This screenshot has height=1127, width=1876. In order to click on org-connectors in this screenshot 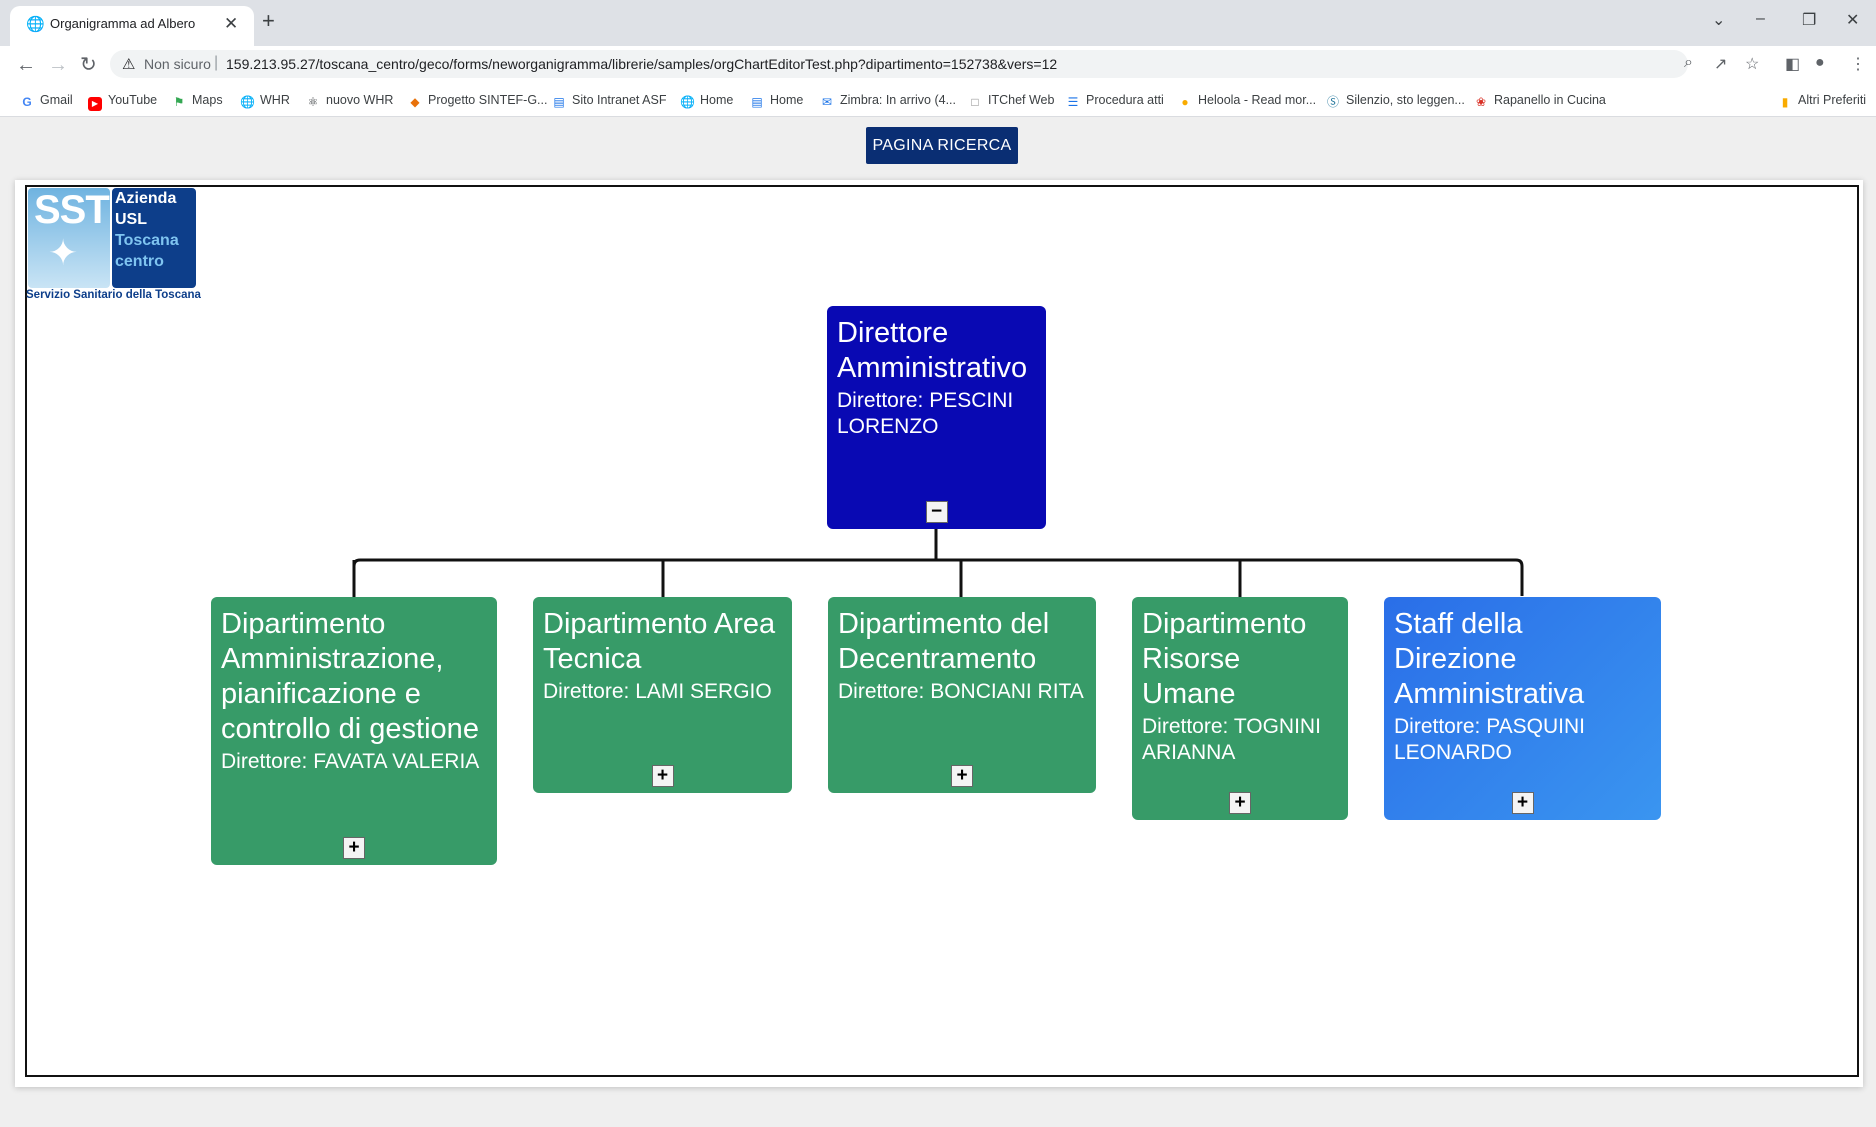, I will do `click(938, 562)`.